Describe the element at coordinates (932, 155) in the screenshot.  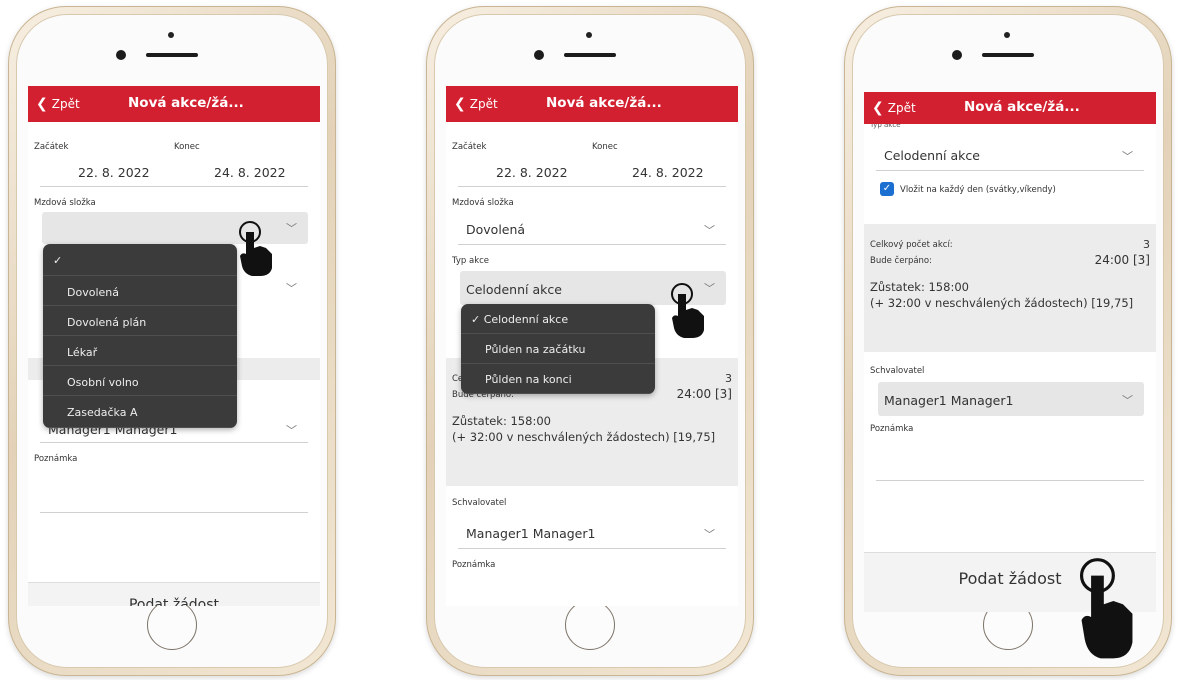
I see `action-type-select: Celodenní akce` at that location.